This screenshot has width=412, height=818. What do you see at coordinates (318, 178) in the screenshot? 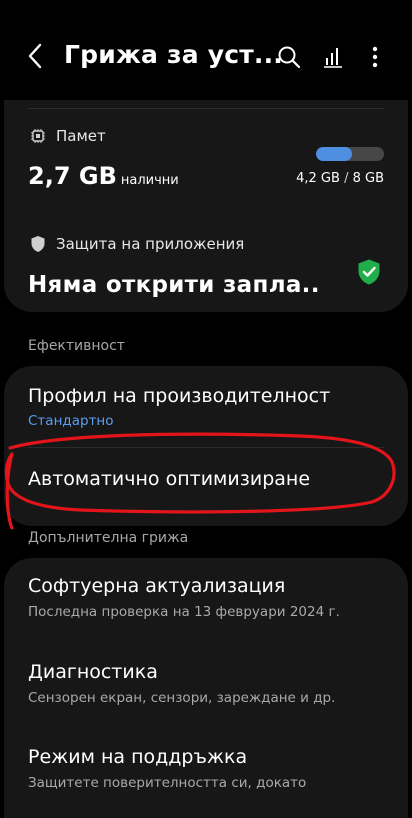
I see `memory-used: 4,2 GB` at bounding box center [318, 178].